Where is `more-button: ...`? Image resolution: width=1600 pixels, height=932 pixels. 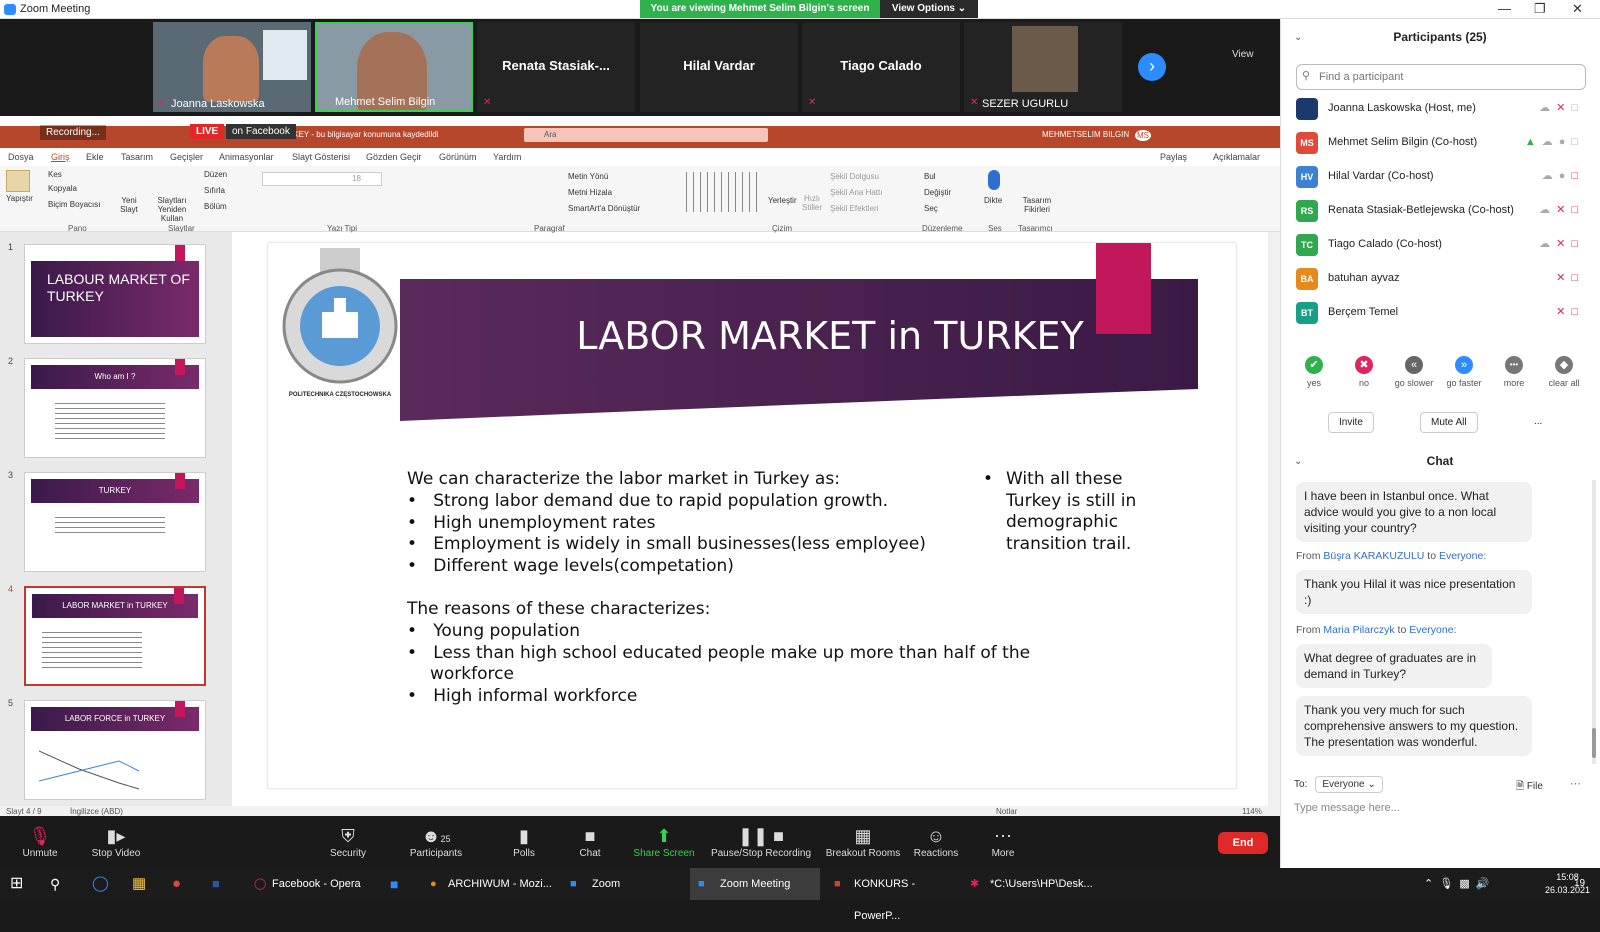
more-button: ... is located at coordinates (1538, 421).